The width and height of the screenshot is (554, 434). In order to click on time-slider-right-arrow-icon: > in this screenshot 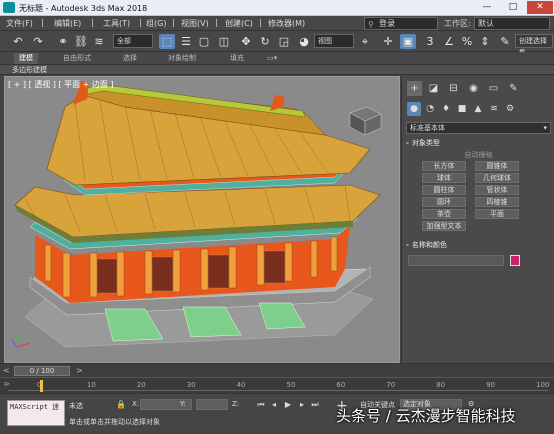, I will do `click(79, 370)`.